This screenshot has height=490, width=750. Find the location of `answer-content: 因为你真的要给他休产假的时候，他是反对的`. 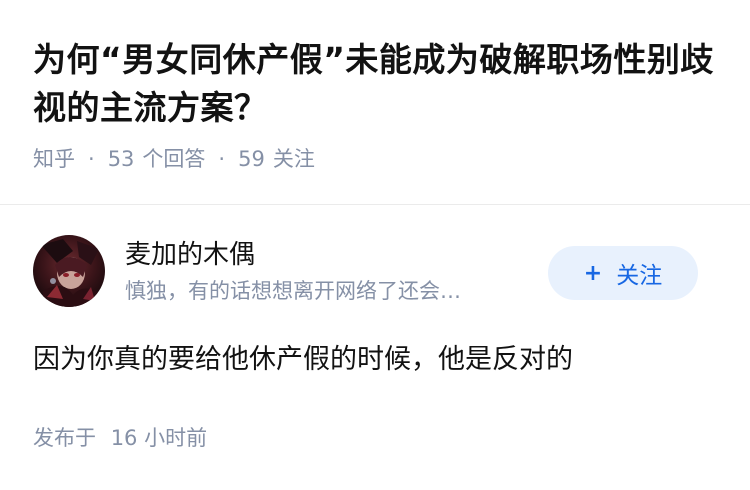

answer-content: 因为你真的要给他休产假的时候，他是反对的 is located at coordinates (378, 360).